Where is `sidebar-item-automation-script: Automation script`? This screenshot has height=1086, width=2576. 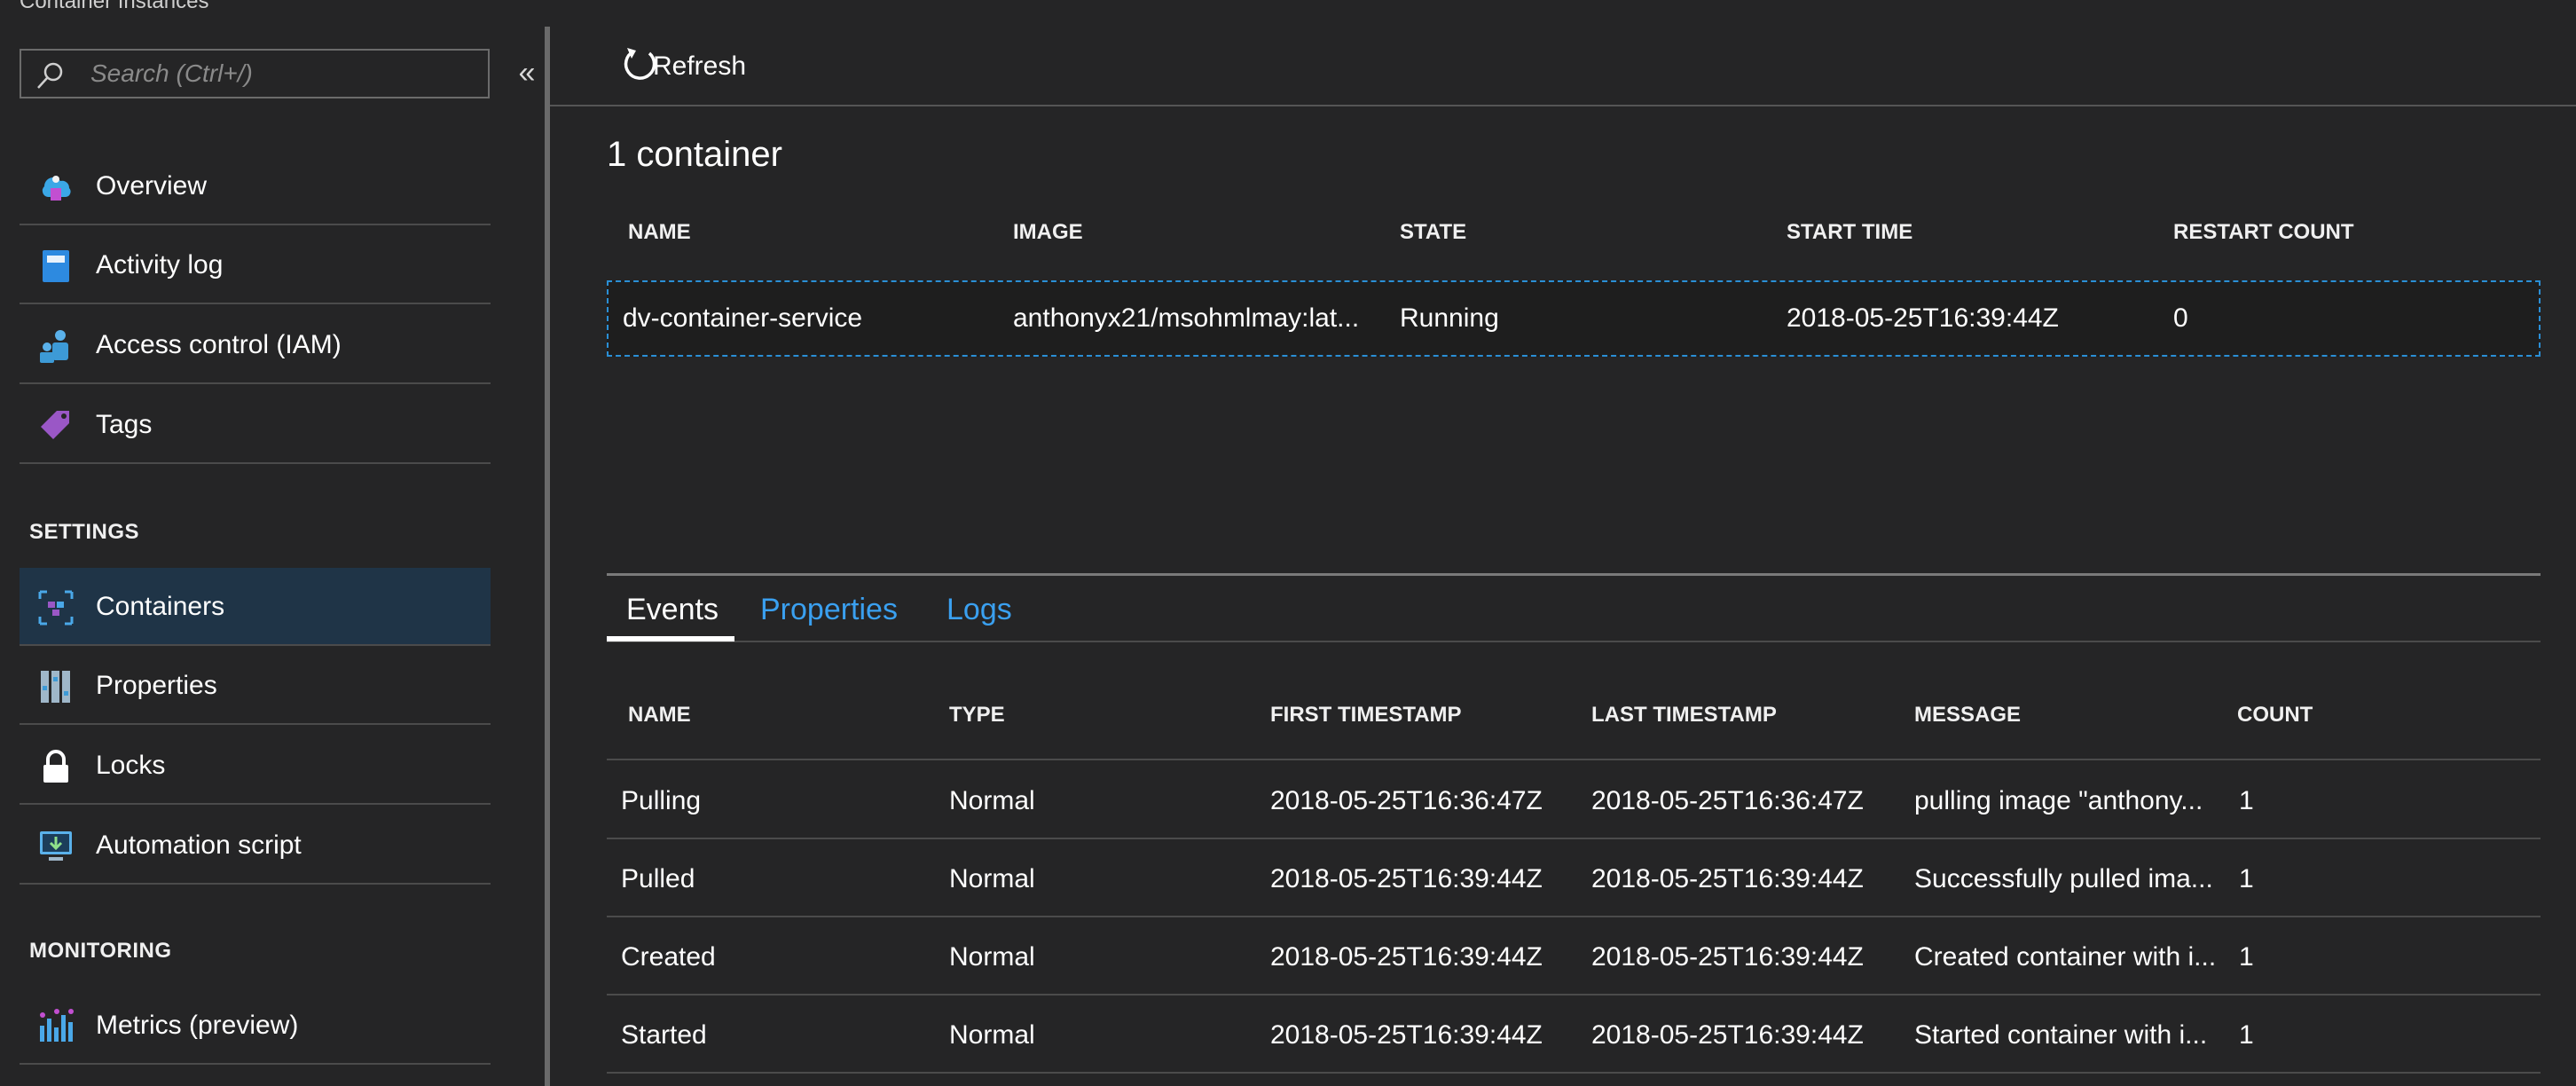
sidebar-item-automation-script: Automation script is located at coordinates (255, 846).